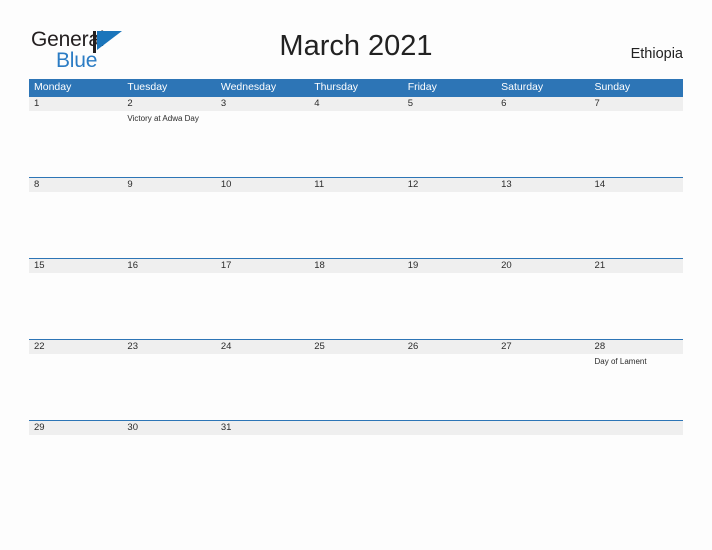  What do you see at coordinates (449, 185) in the screenshot?
I see `day-number: 12` at bounding box center [449, 185].